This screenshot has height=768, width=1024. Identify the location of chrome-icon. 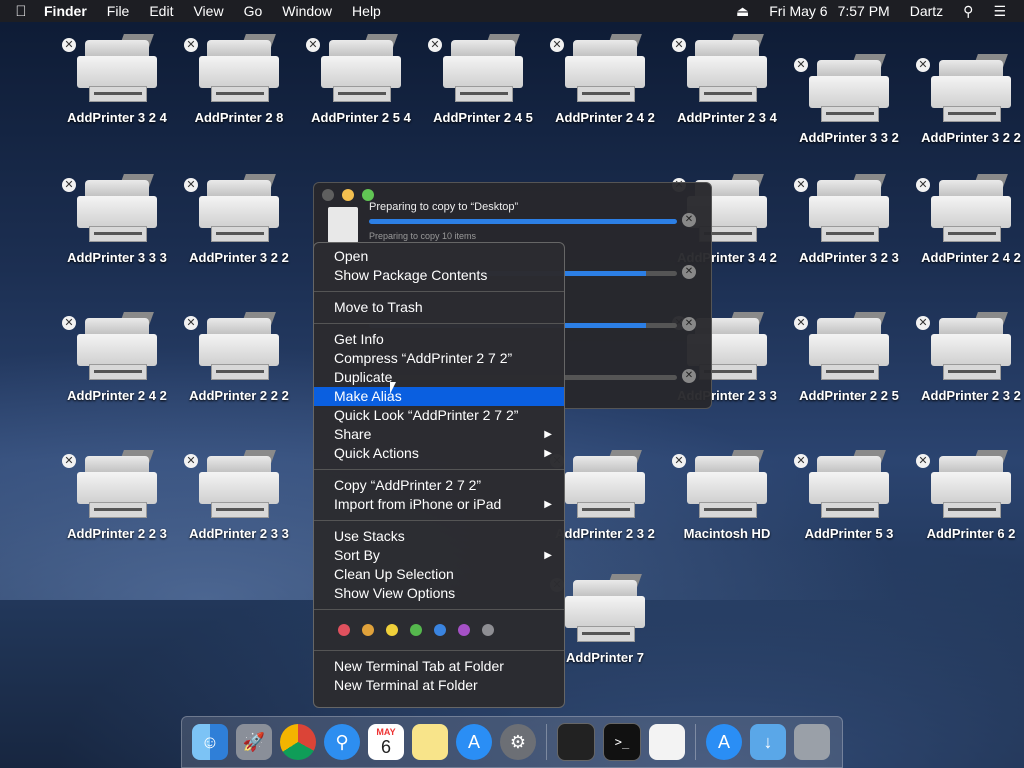
(298, 742).